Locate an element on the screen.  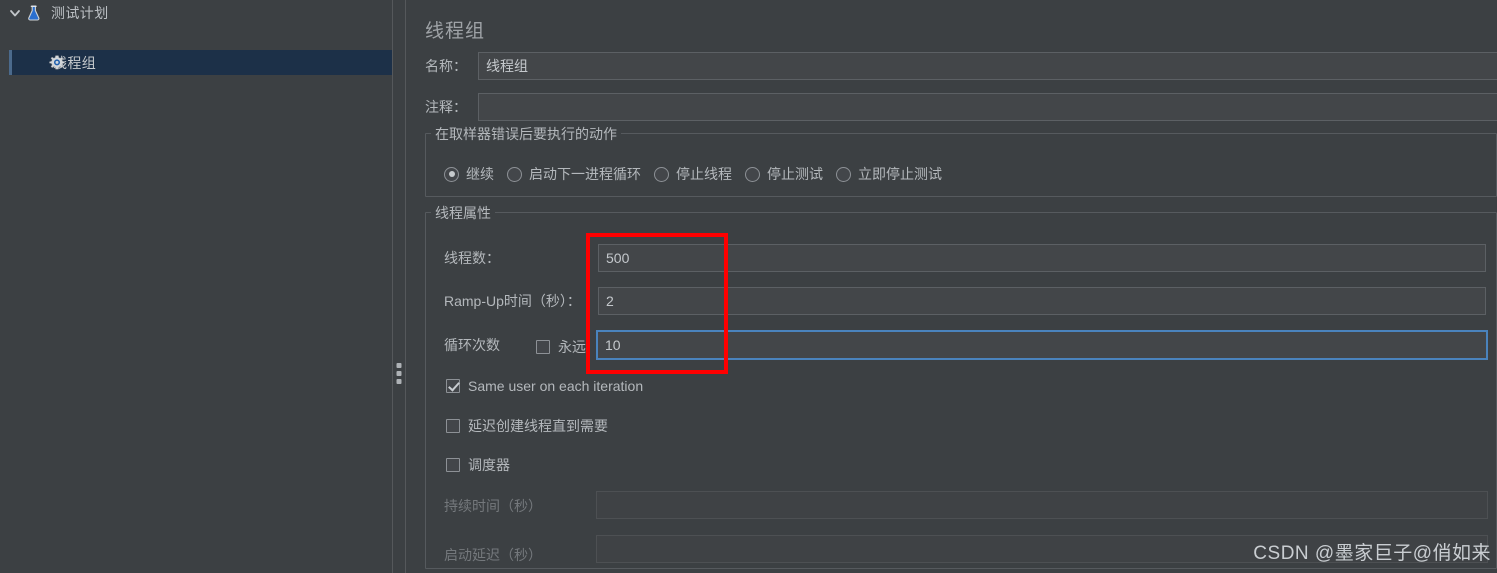
num-threads-label: 线程数： is located at coordinates (472, 258).